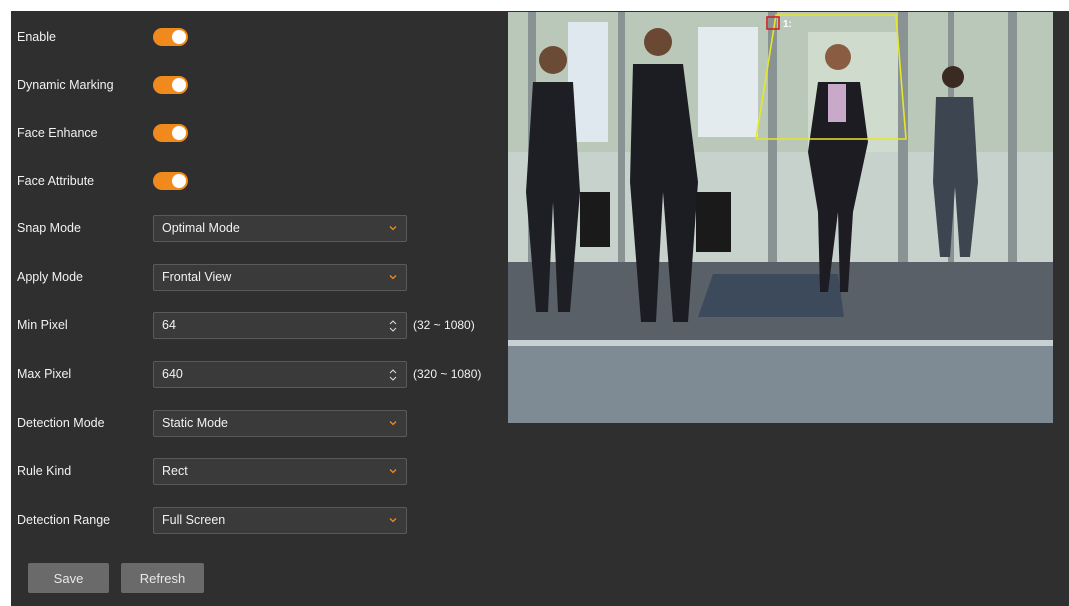 Image resolution: width=1069 pixels, height=606 pixels. I want to click on rule-kind-select: Rect, so click(280, 471).